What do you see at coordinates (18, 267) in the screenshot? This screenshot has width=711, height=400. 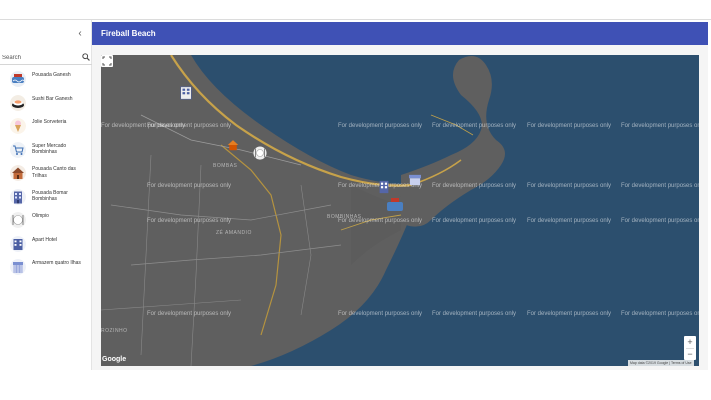 I see `store-icon` at bounding box center [18, 267].